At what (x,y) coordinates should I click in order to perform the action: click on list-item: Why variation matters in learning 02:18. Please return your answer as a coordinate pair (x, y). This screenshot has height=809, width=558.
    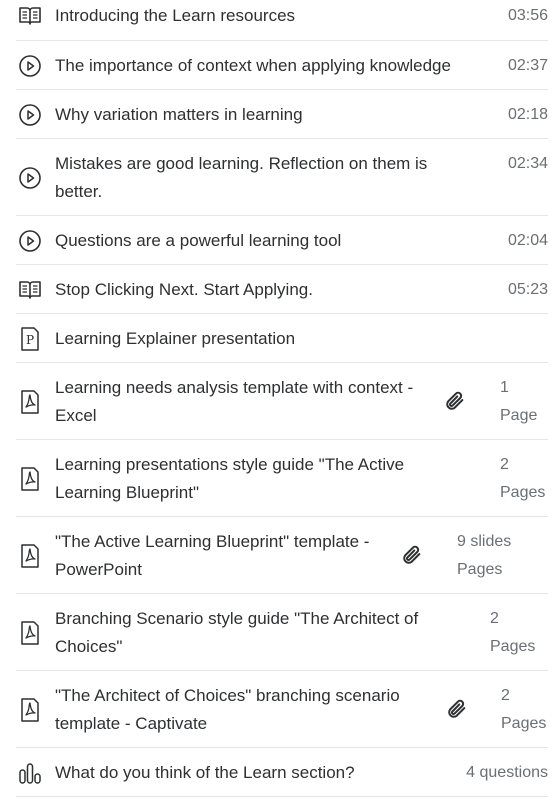
    Looking at the image, I should click on (282, 114).